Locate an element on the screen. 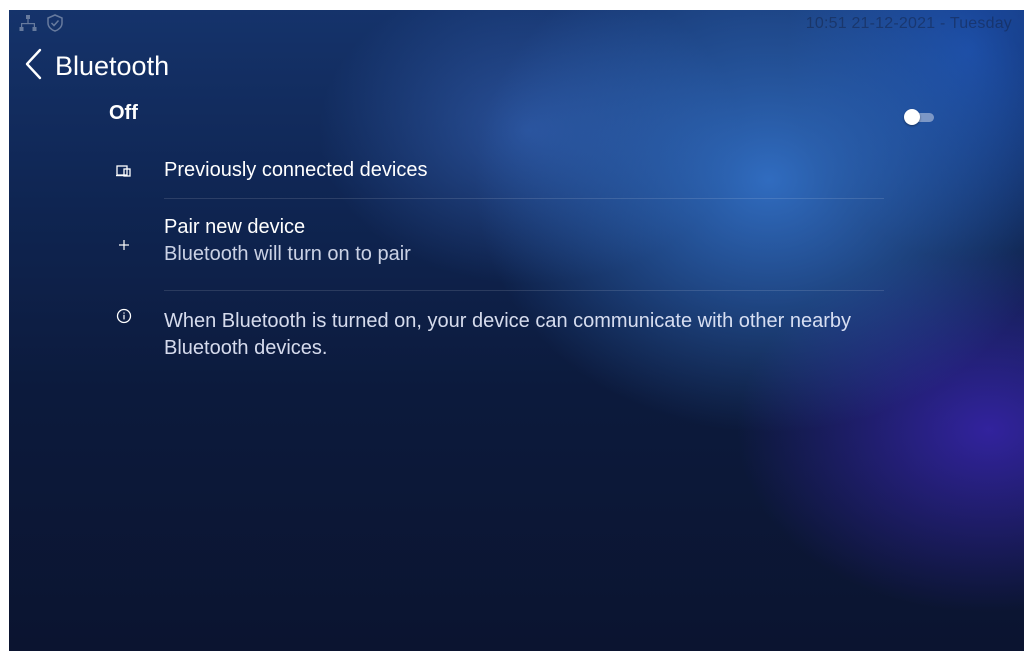 This screenshot has height=651, width=1033. devices-icon is located at coordinates (124, 171).